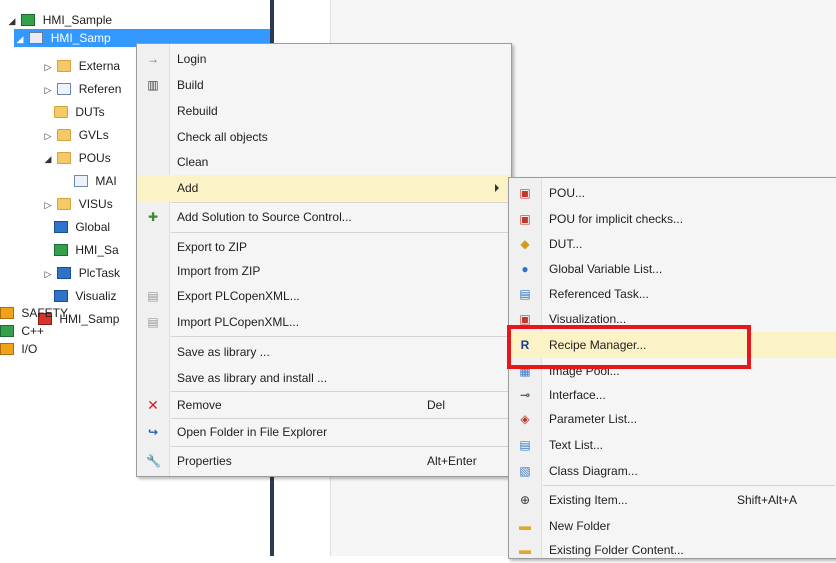 The height and width of the screenshot is (563, 836). What do you see at coordinates (672, 526) in the screenshot?
I see `submenu-item-new-folder: ▬ New Folder` at bounding box center [672, 526].